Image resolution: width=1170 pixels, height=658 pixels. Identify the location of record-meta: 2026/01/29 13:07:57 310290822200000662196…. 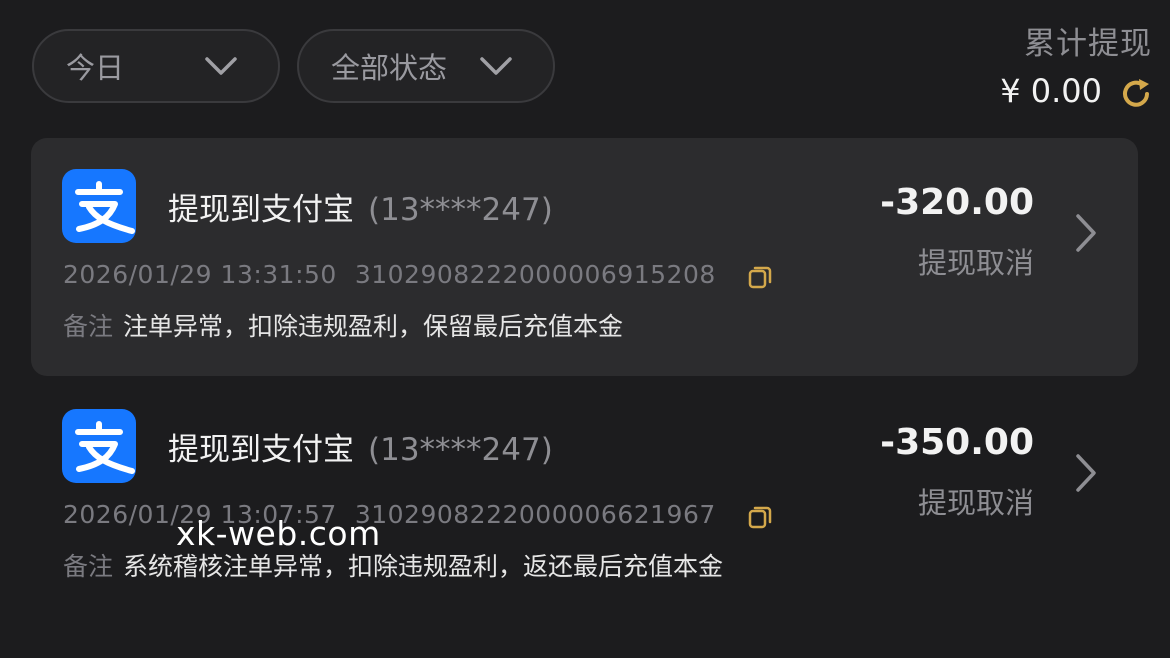
(389, 514).